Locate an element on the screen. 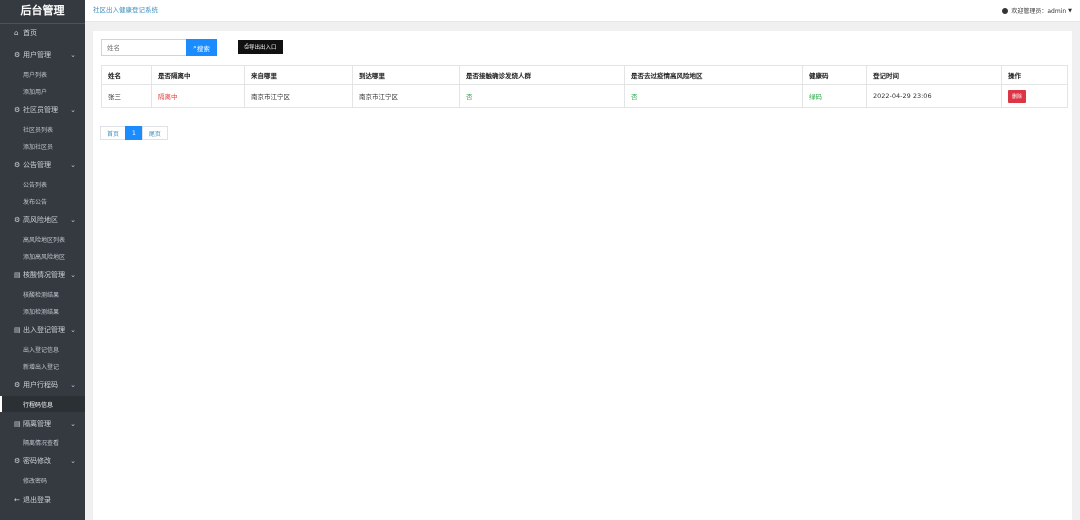  sidebar-item-user-list: 用户列表 is located at coordinates (42, 74).